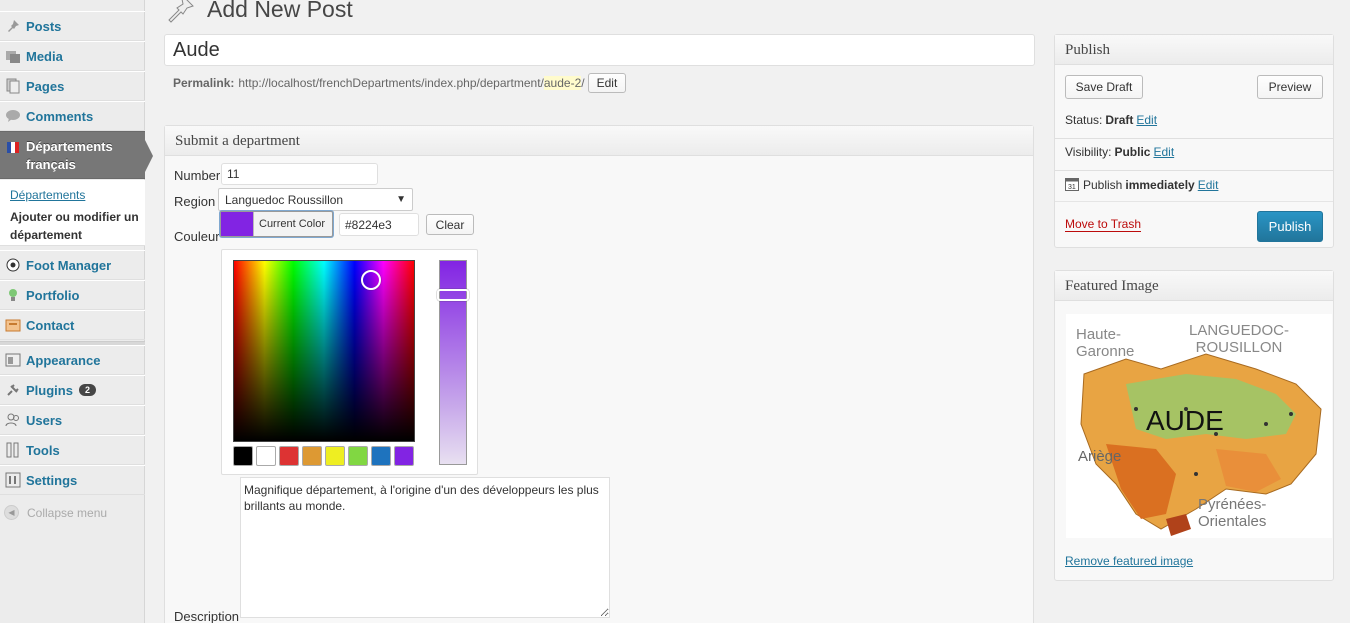  What do you see at coordinates (289, 456) in the screenshot?
I see `palette-swatch-red` at bounding box center [289, 456].